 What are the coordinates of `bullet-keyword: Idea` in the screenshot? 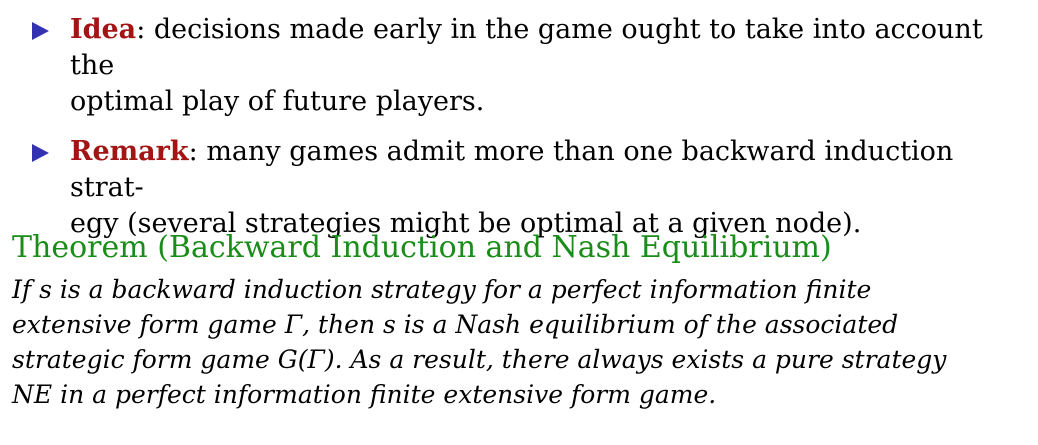 It's located at (103, 29).